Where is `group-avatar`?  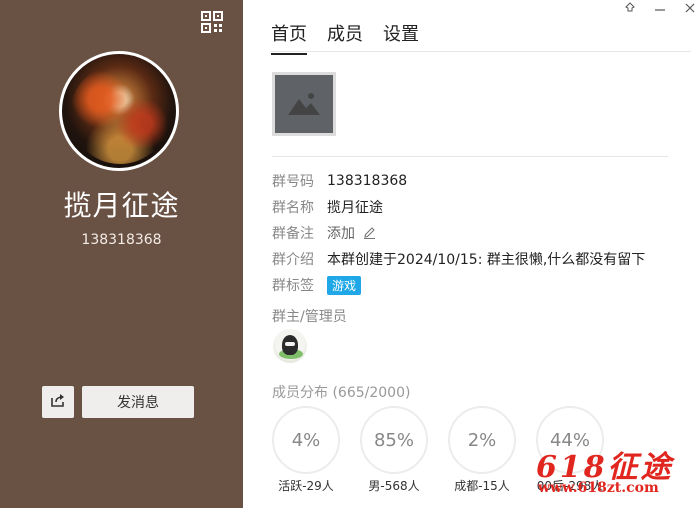
group-avatar is located at coordinates (119, 111).